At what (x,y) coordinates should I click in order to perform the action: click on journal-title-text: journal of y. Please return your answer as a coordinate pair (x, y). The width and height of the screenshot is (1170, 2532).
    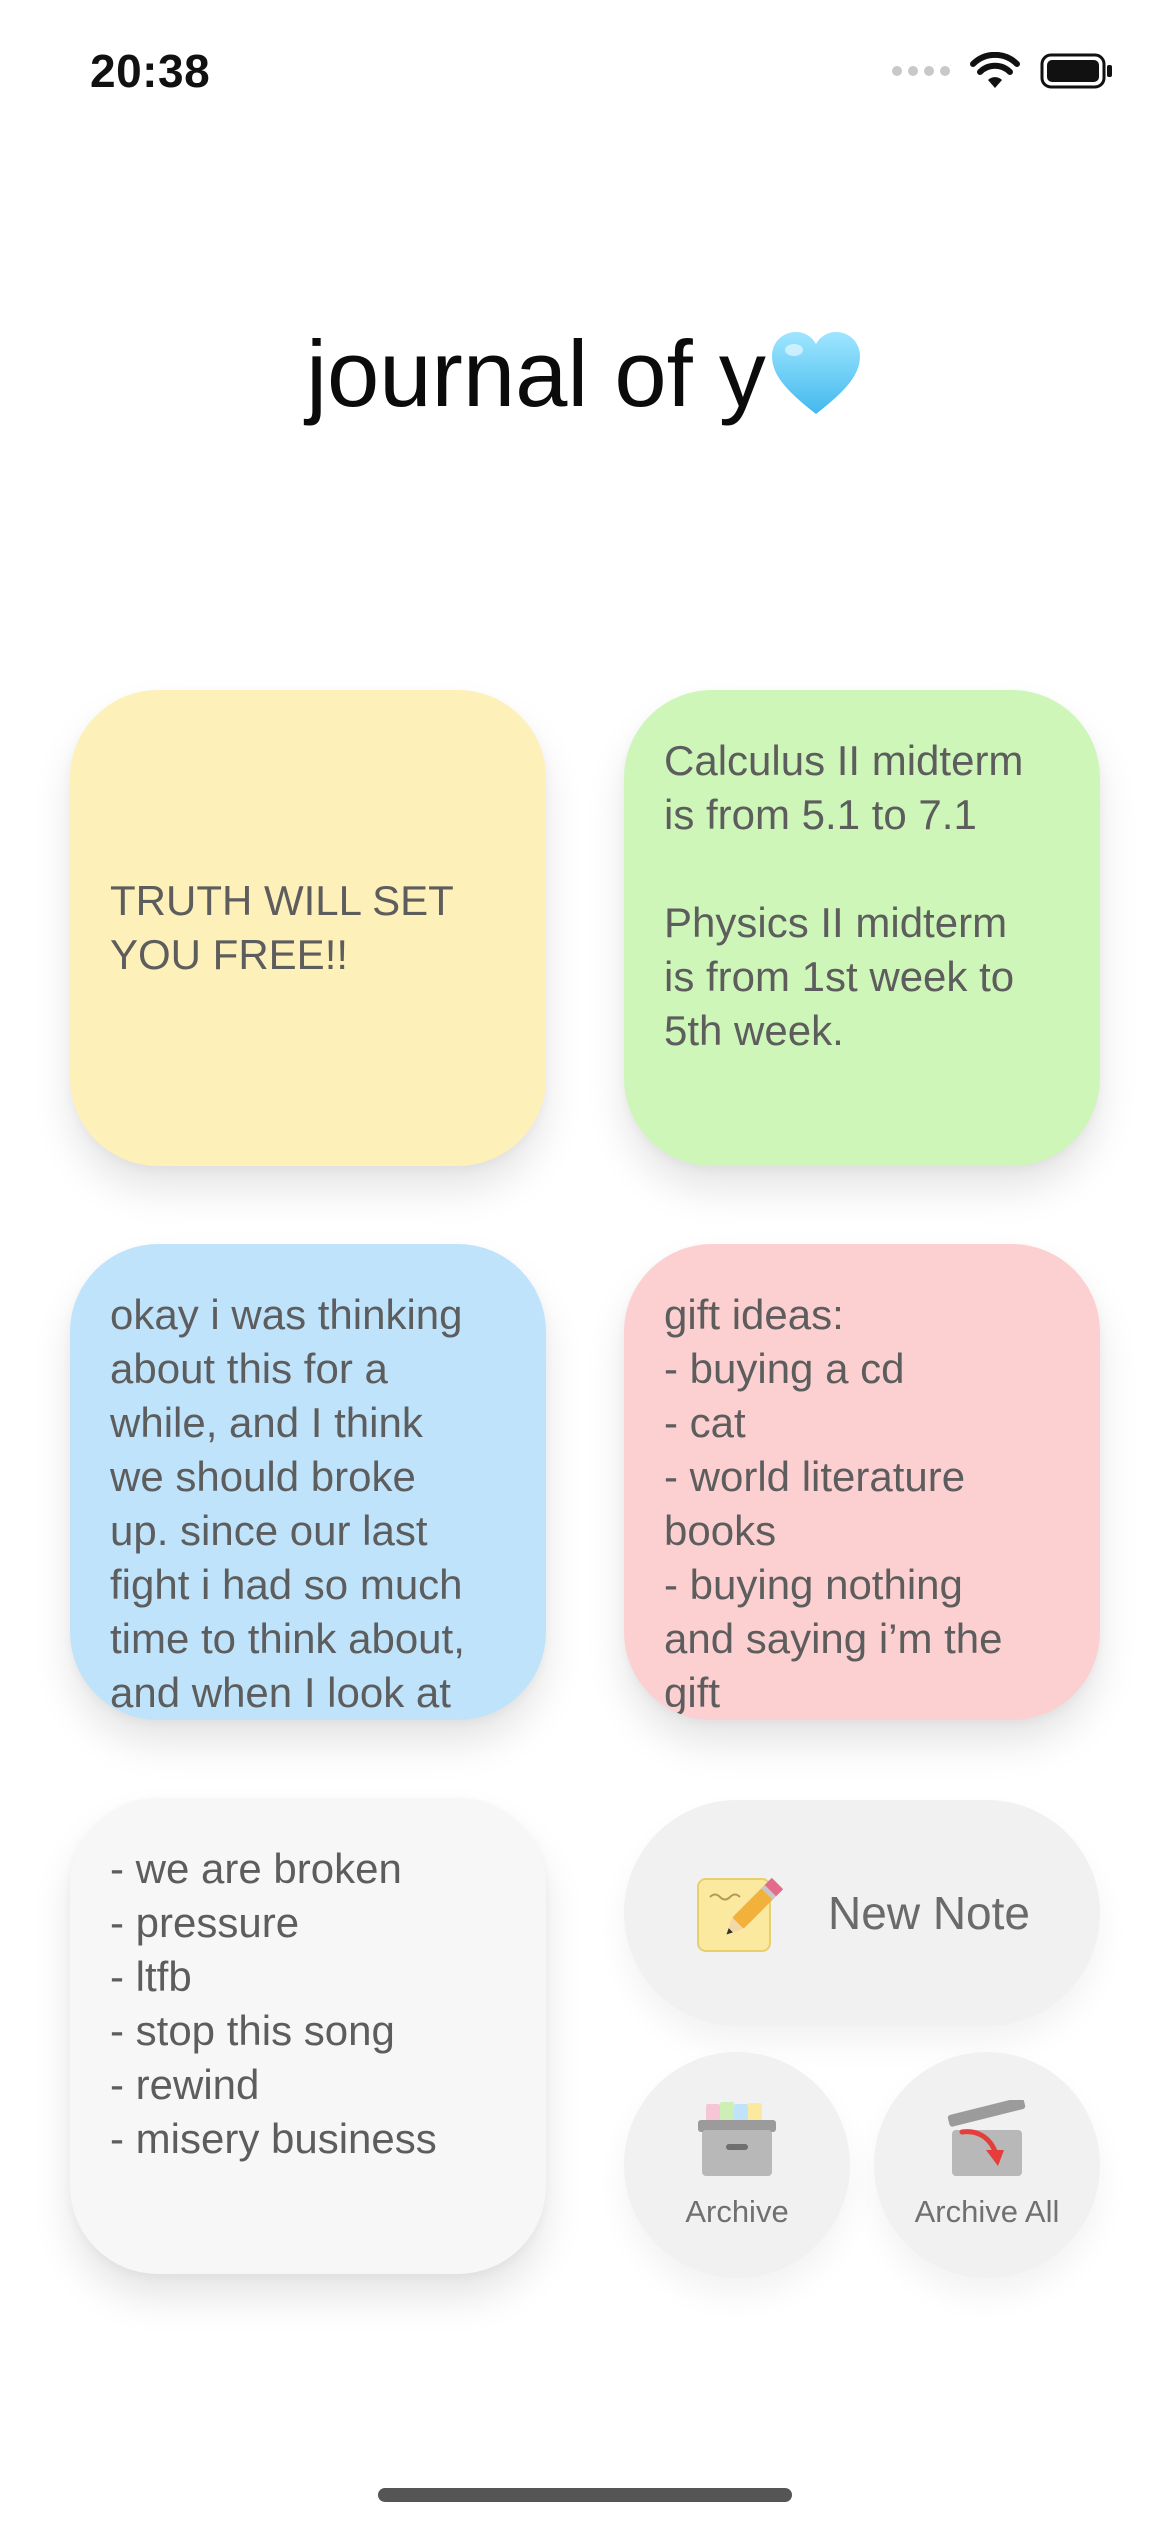
    Looking at the image, I should click on (536, 373).